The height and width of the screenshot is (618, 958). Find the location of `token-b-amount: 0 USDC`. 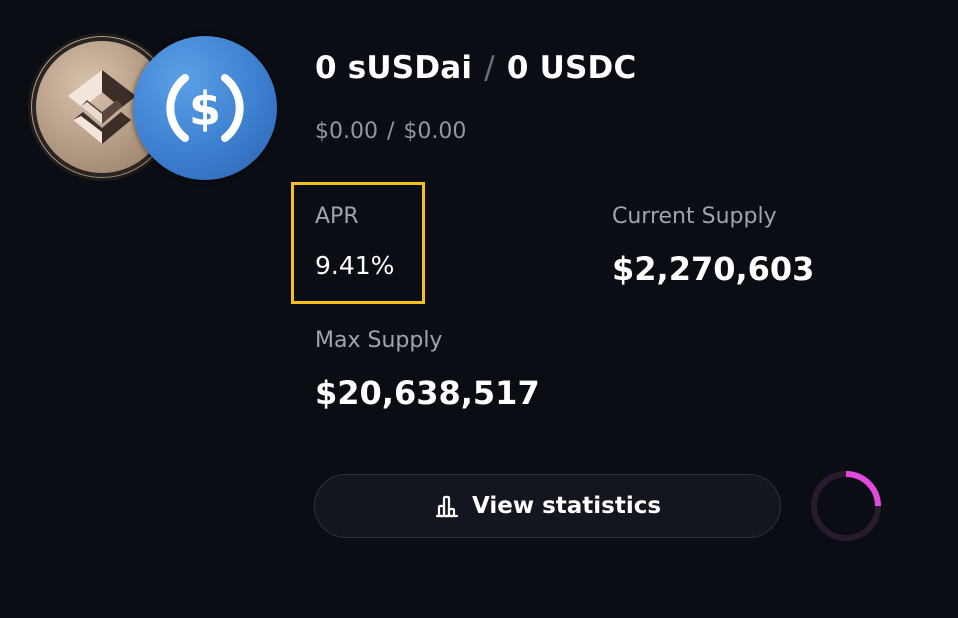

token-b-amount: 0 USDC is located at coordinates (571, 68).